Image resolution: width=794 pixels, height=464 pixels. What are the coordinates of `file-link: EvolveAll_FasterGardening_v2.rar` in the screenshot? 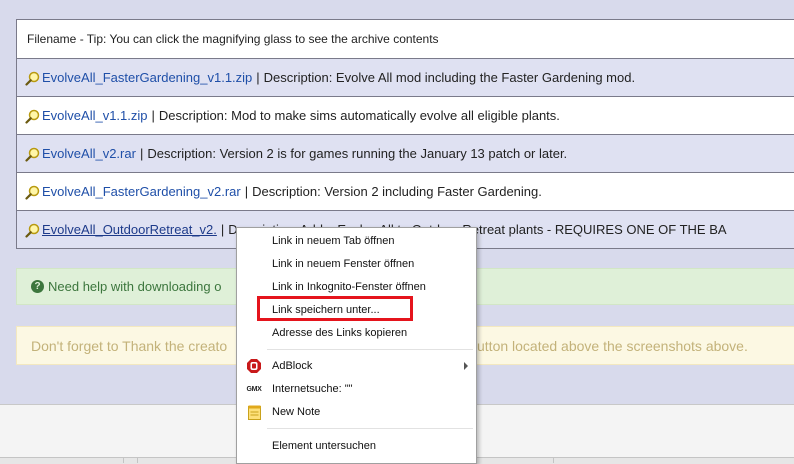 It's located at (141, 191).